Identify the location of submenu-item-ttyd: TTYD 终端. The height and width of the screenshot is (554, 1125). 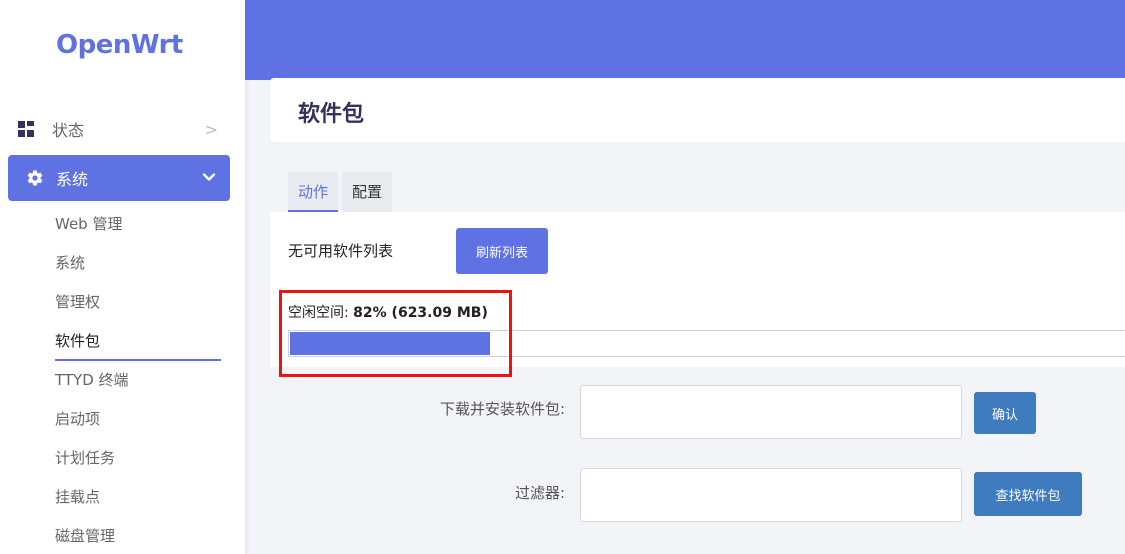
(138, 381).